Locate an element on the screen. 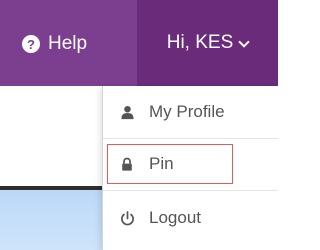 The image size is (320, 250). question-circle-icon: ? is located at coordinates (31, 44).